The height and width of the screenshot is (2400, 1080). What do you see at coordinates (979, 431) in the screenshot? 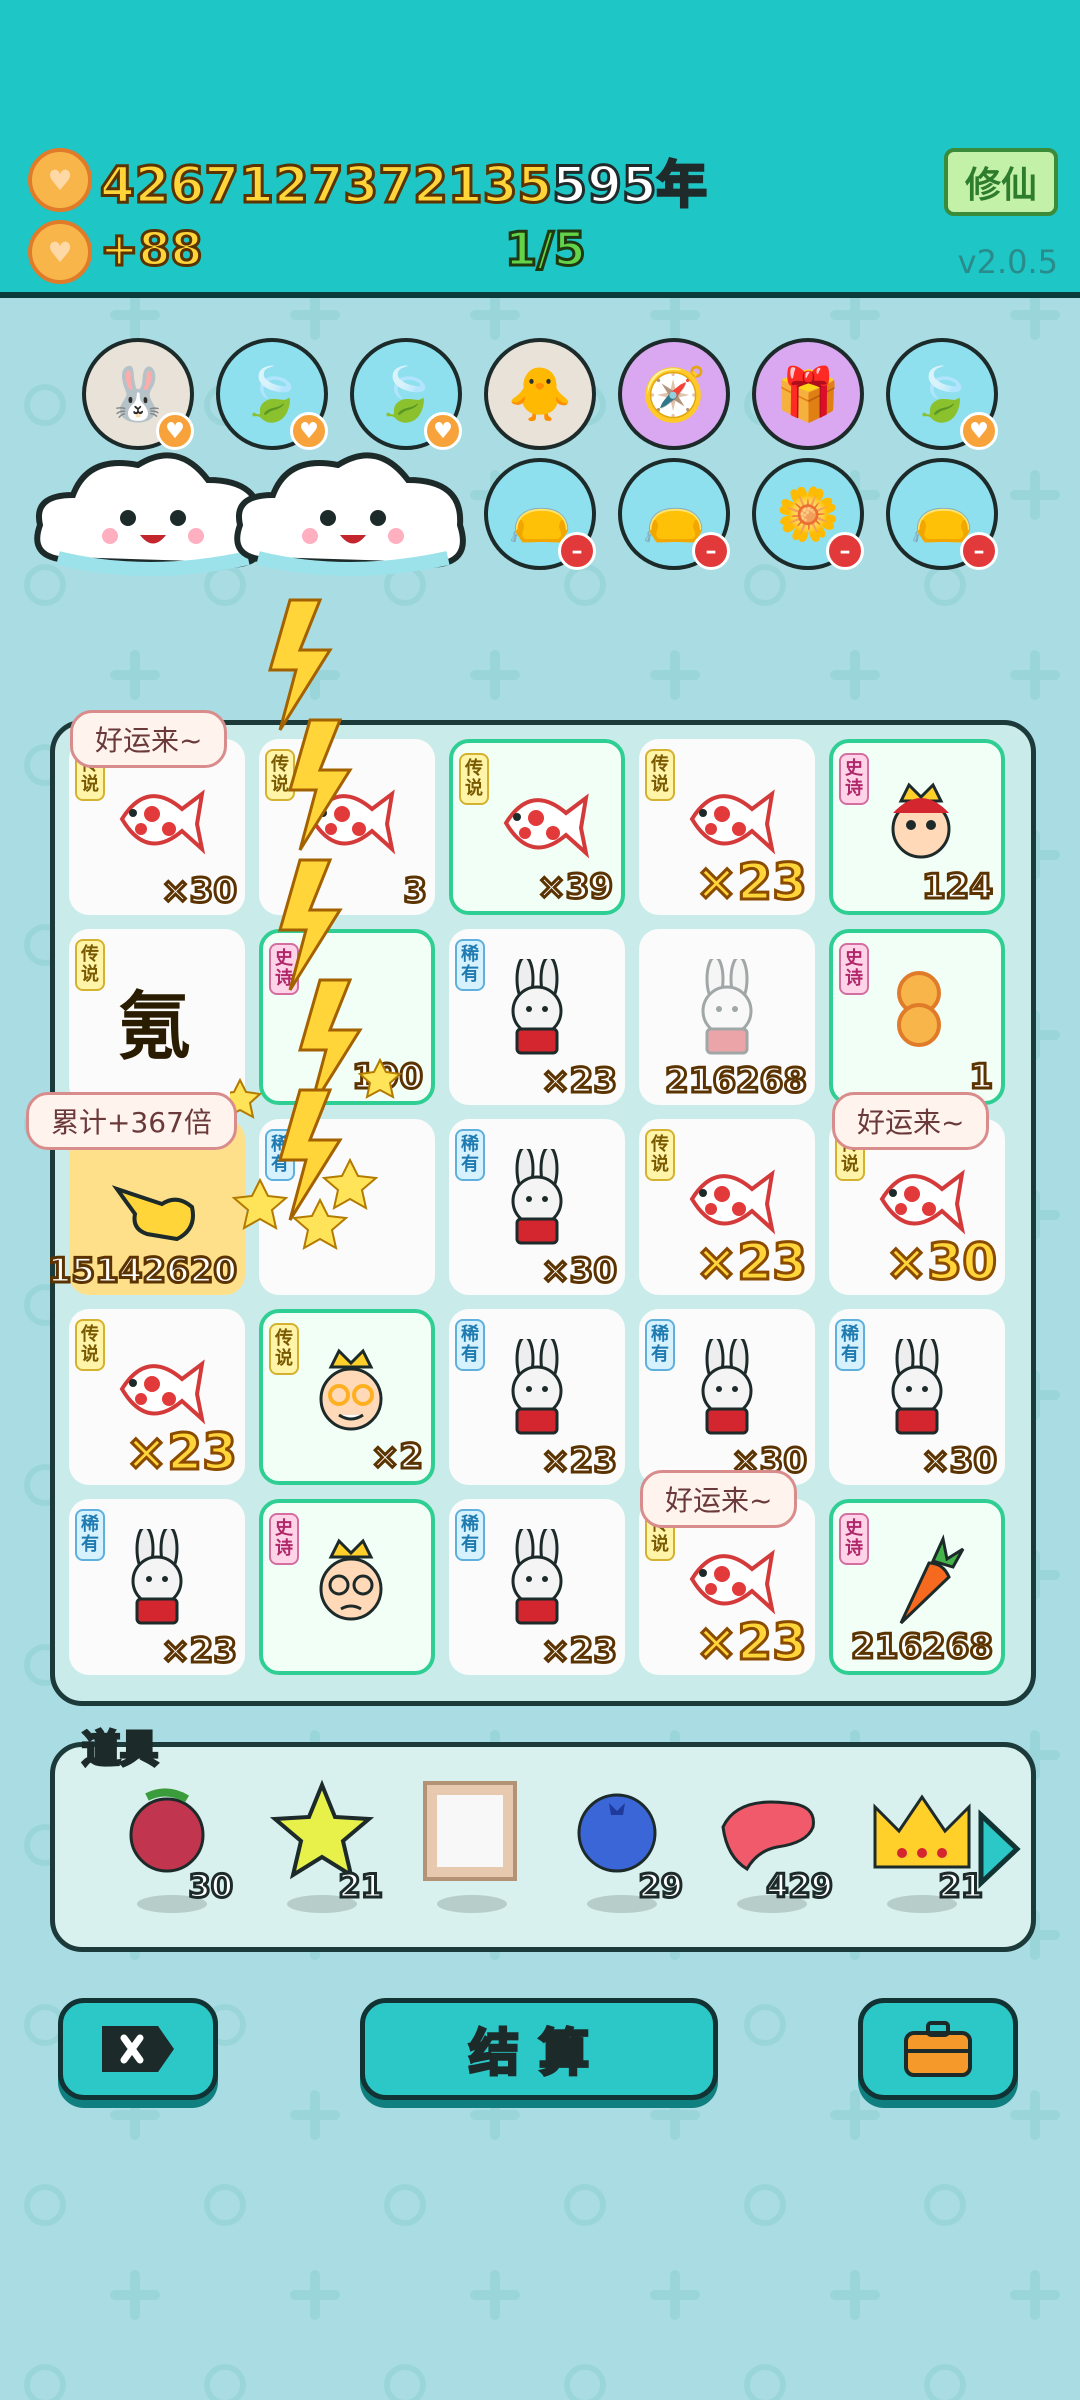
I see `heart-badge-icon: ♥` at bounding box center [979, 431].